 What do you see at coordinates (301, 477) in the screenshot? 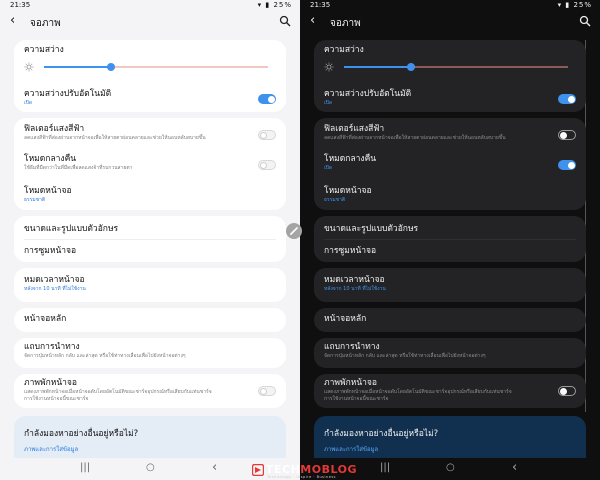
I see `watermark-tagline: Technology · Inspire · Business` at bounding box center [301, 477].